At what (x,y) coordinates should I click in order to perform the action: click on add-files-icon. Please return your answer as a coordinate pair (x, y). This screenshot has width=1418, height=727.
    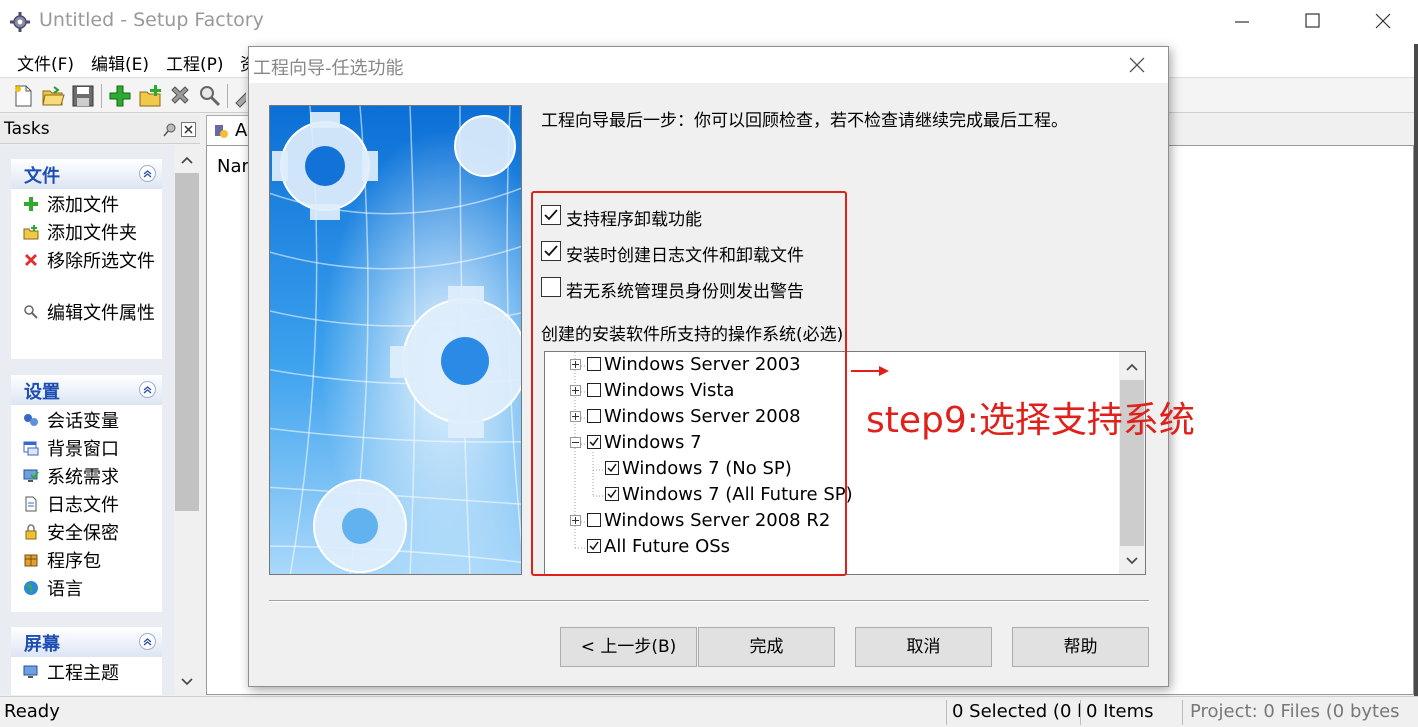
    Looking at the image, I should click on (120, 96).